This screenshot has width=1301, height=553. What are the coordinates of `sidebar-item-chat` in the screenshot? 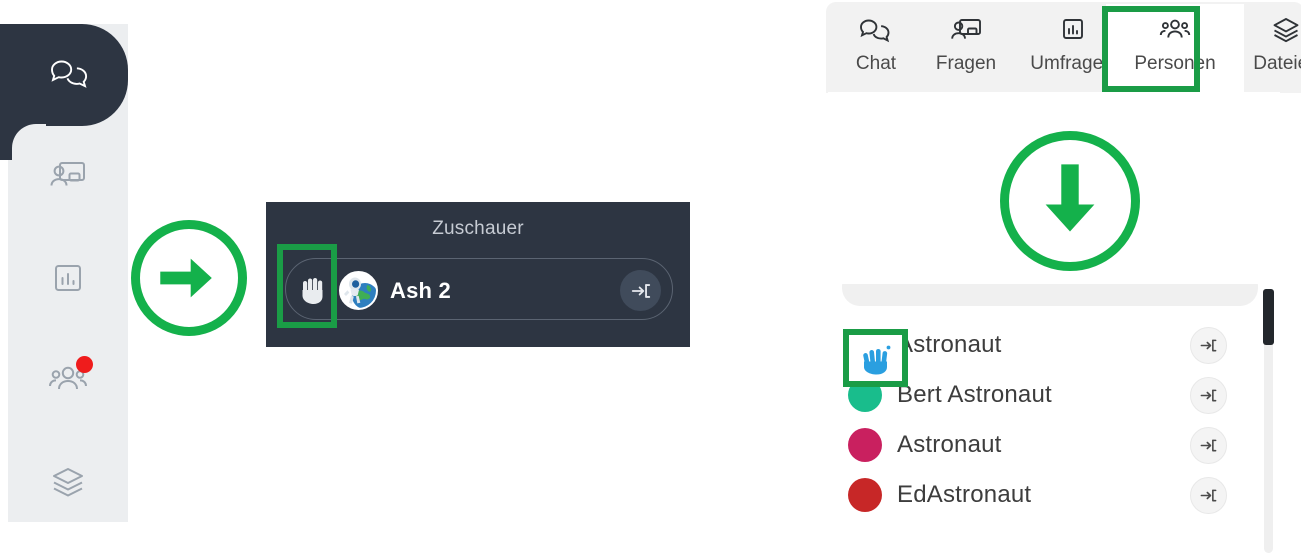 It's located at (68, 74).